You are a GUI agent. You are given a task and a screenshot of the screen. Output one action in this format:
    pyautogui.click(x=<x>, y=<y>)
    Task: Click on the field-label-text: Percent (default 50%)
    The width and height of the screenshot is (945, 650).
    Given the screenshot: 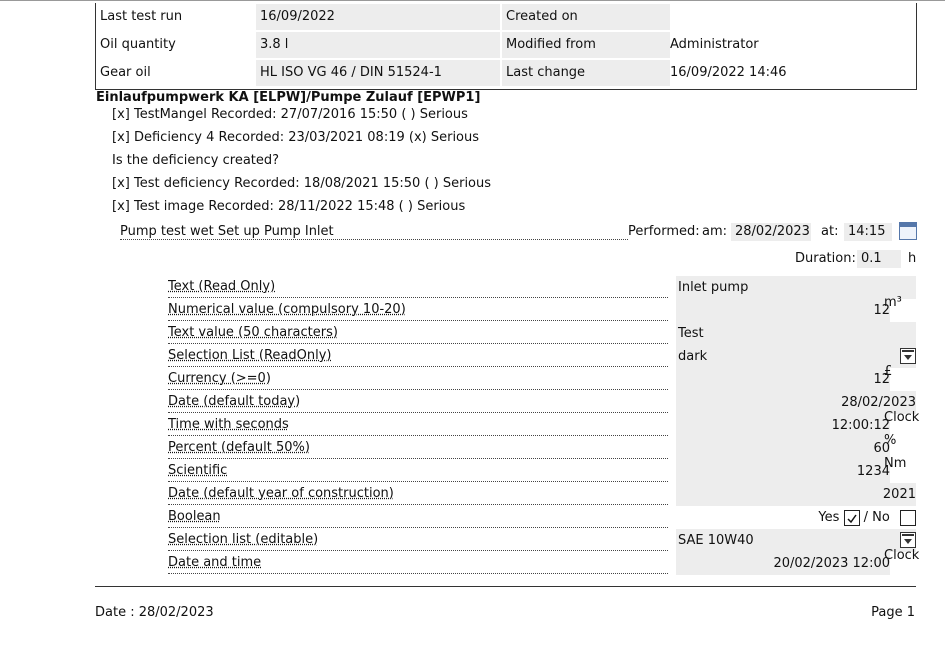 What is the action you would take?
    pyautogui.click(x=239, y=447)
    